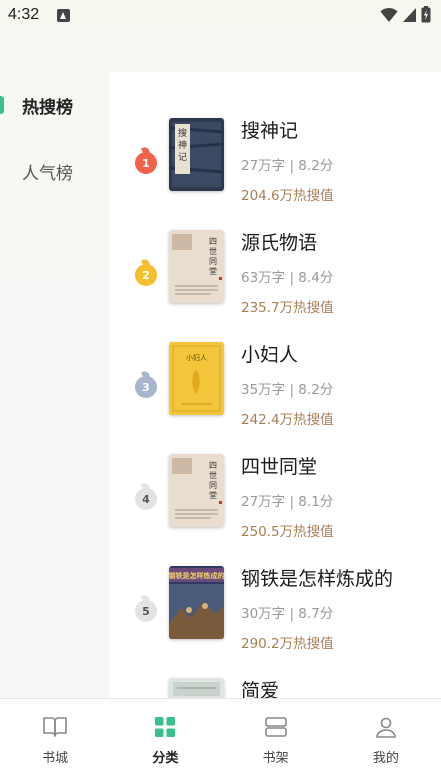 The image size is (441, 784). Describe the element at coordinates (287, 166) in the screenshot. I see `book-meta: 27万字 | 8.2分` at that location.